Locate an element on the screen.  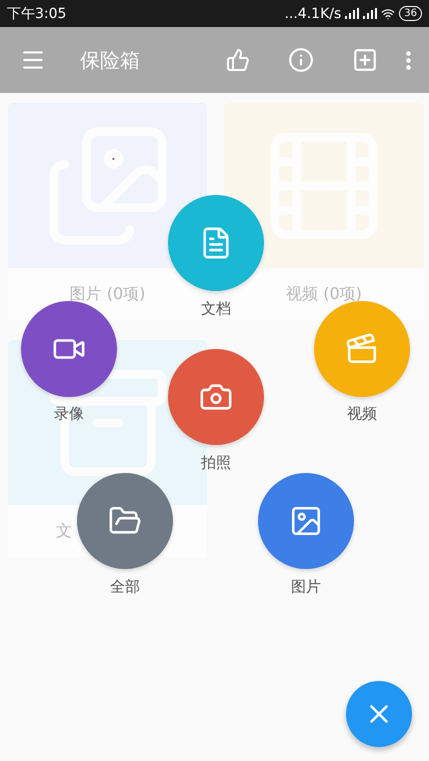
app-title: 保险箱 is located at coordinates (110, 60).